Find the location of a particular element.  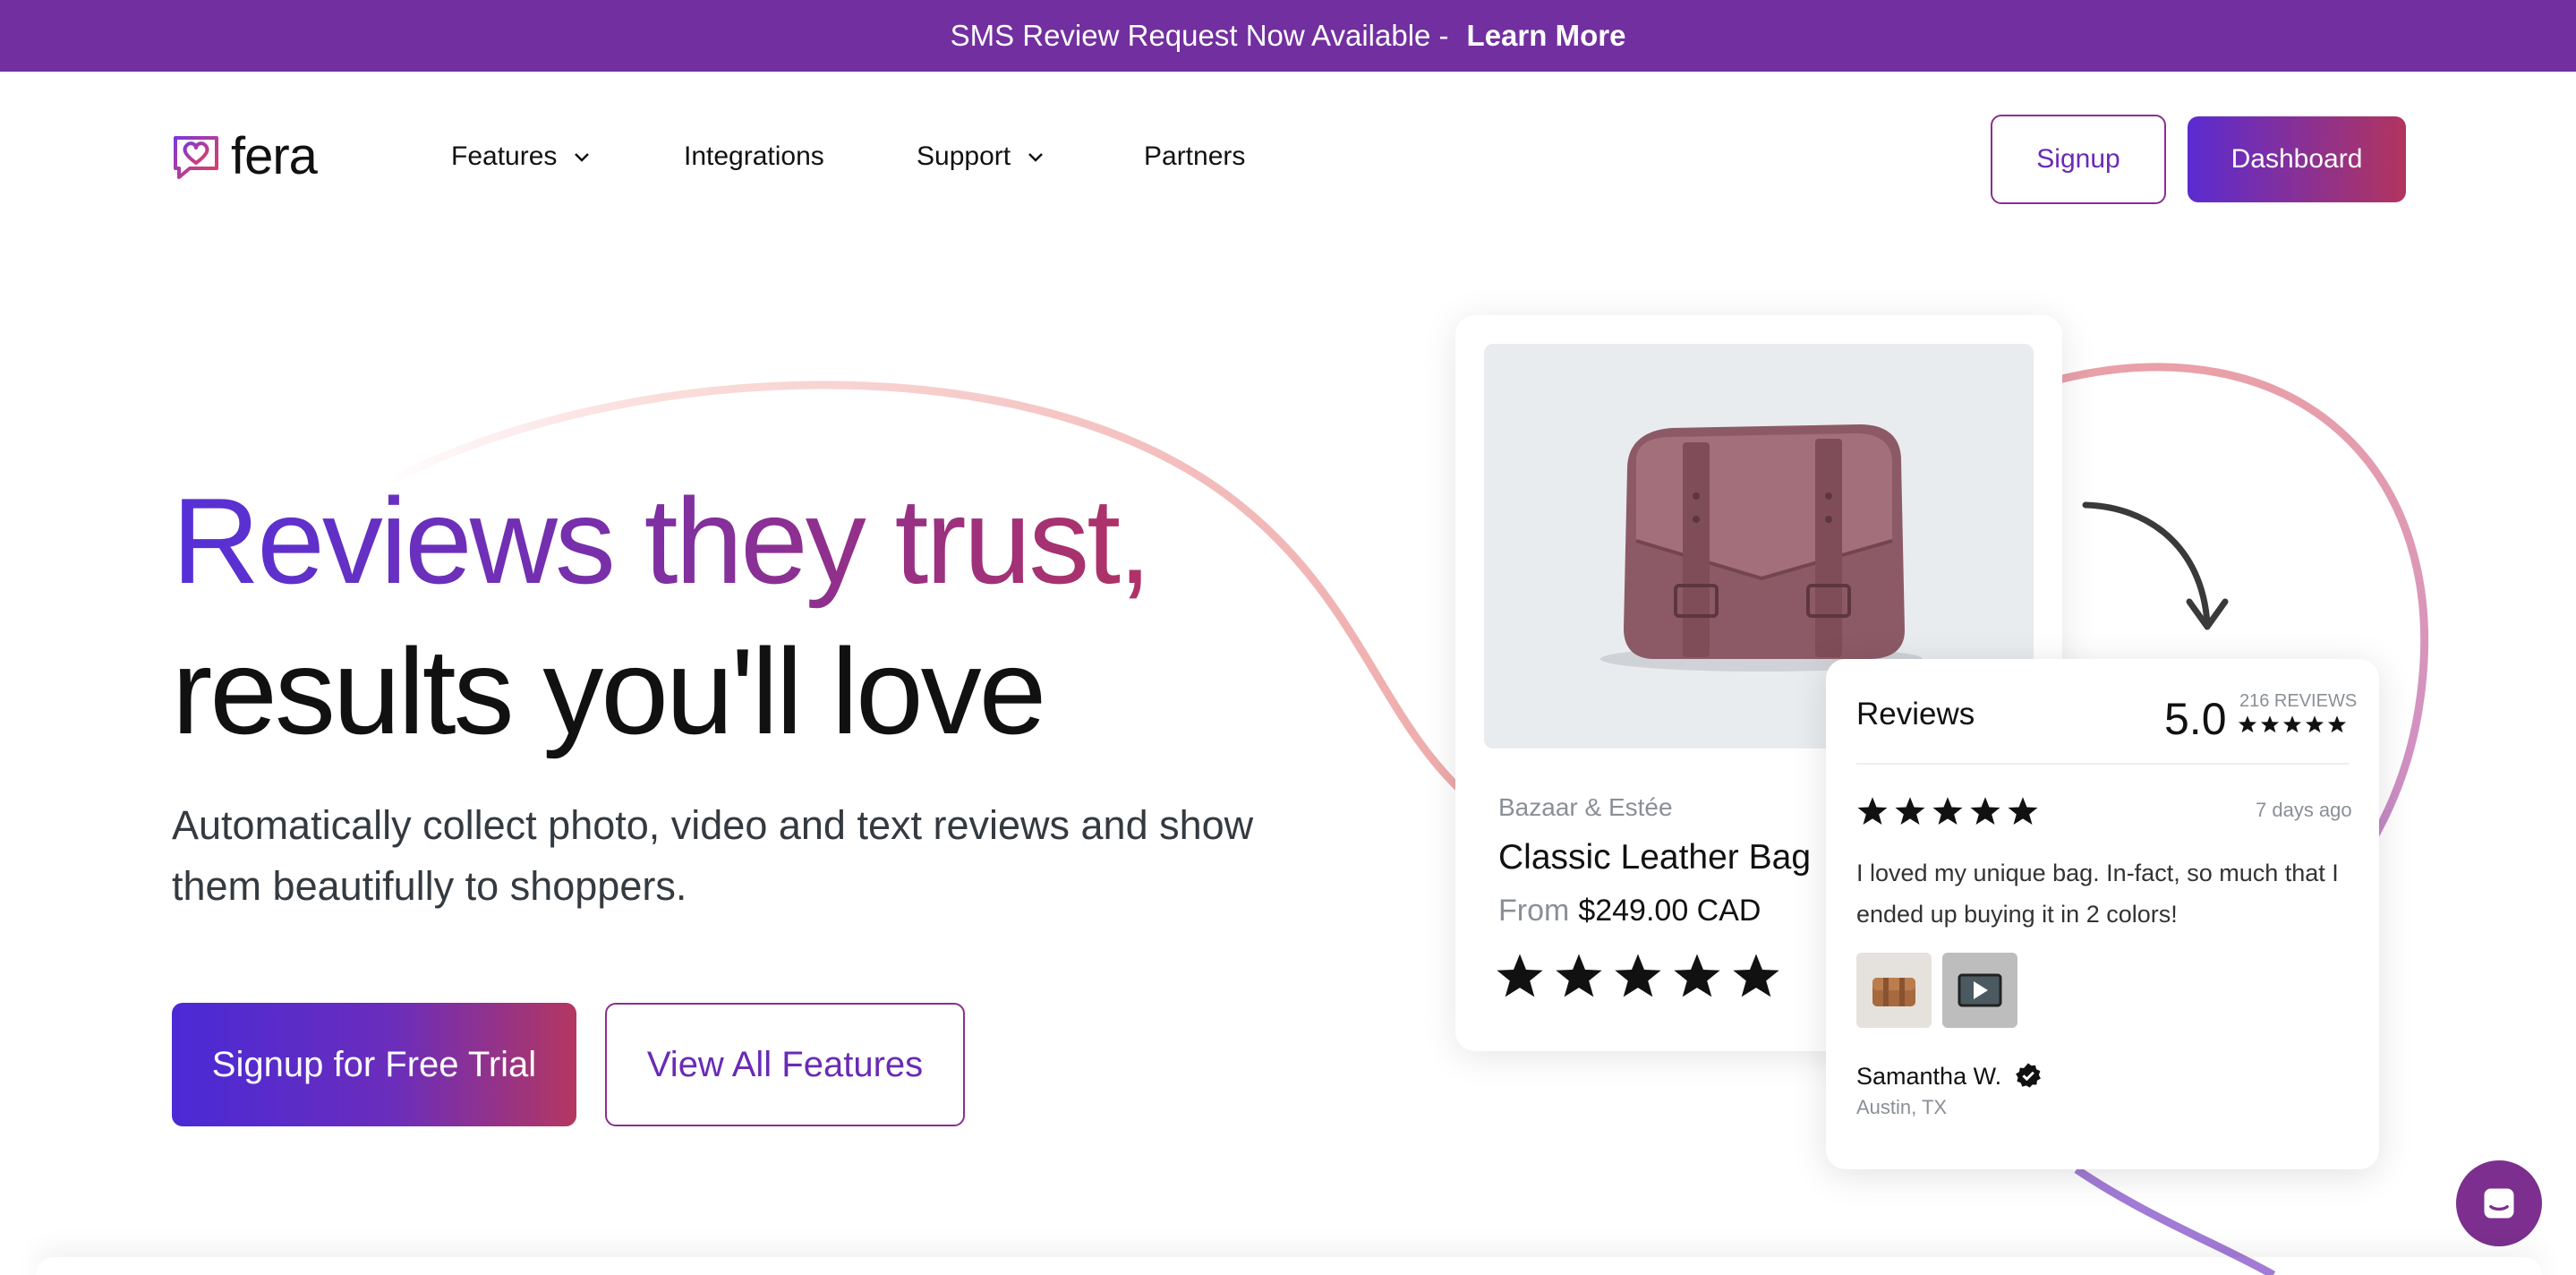

announcement-text: SMS Review Request Now Available - is located at coordinates (1199, 35).